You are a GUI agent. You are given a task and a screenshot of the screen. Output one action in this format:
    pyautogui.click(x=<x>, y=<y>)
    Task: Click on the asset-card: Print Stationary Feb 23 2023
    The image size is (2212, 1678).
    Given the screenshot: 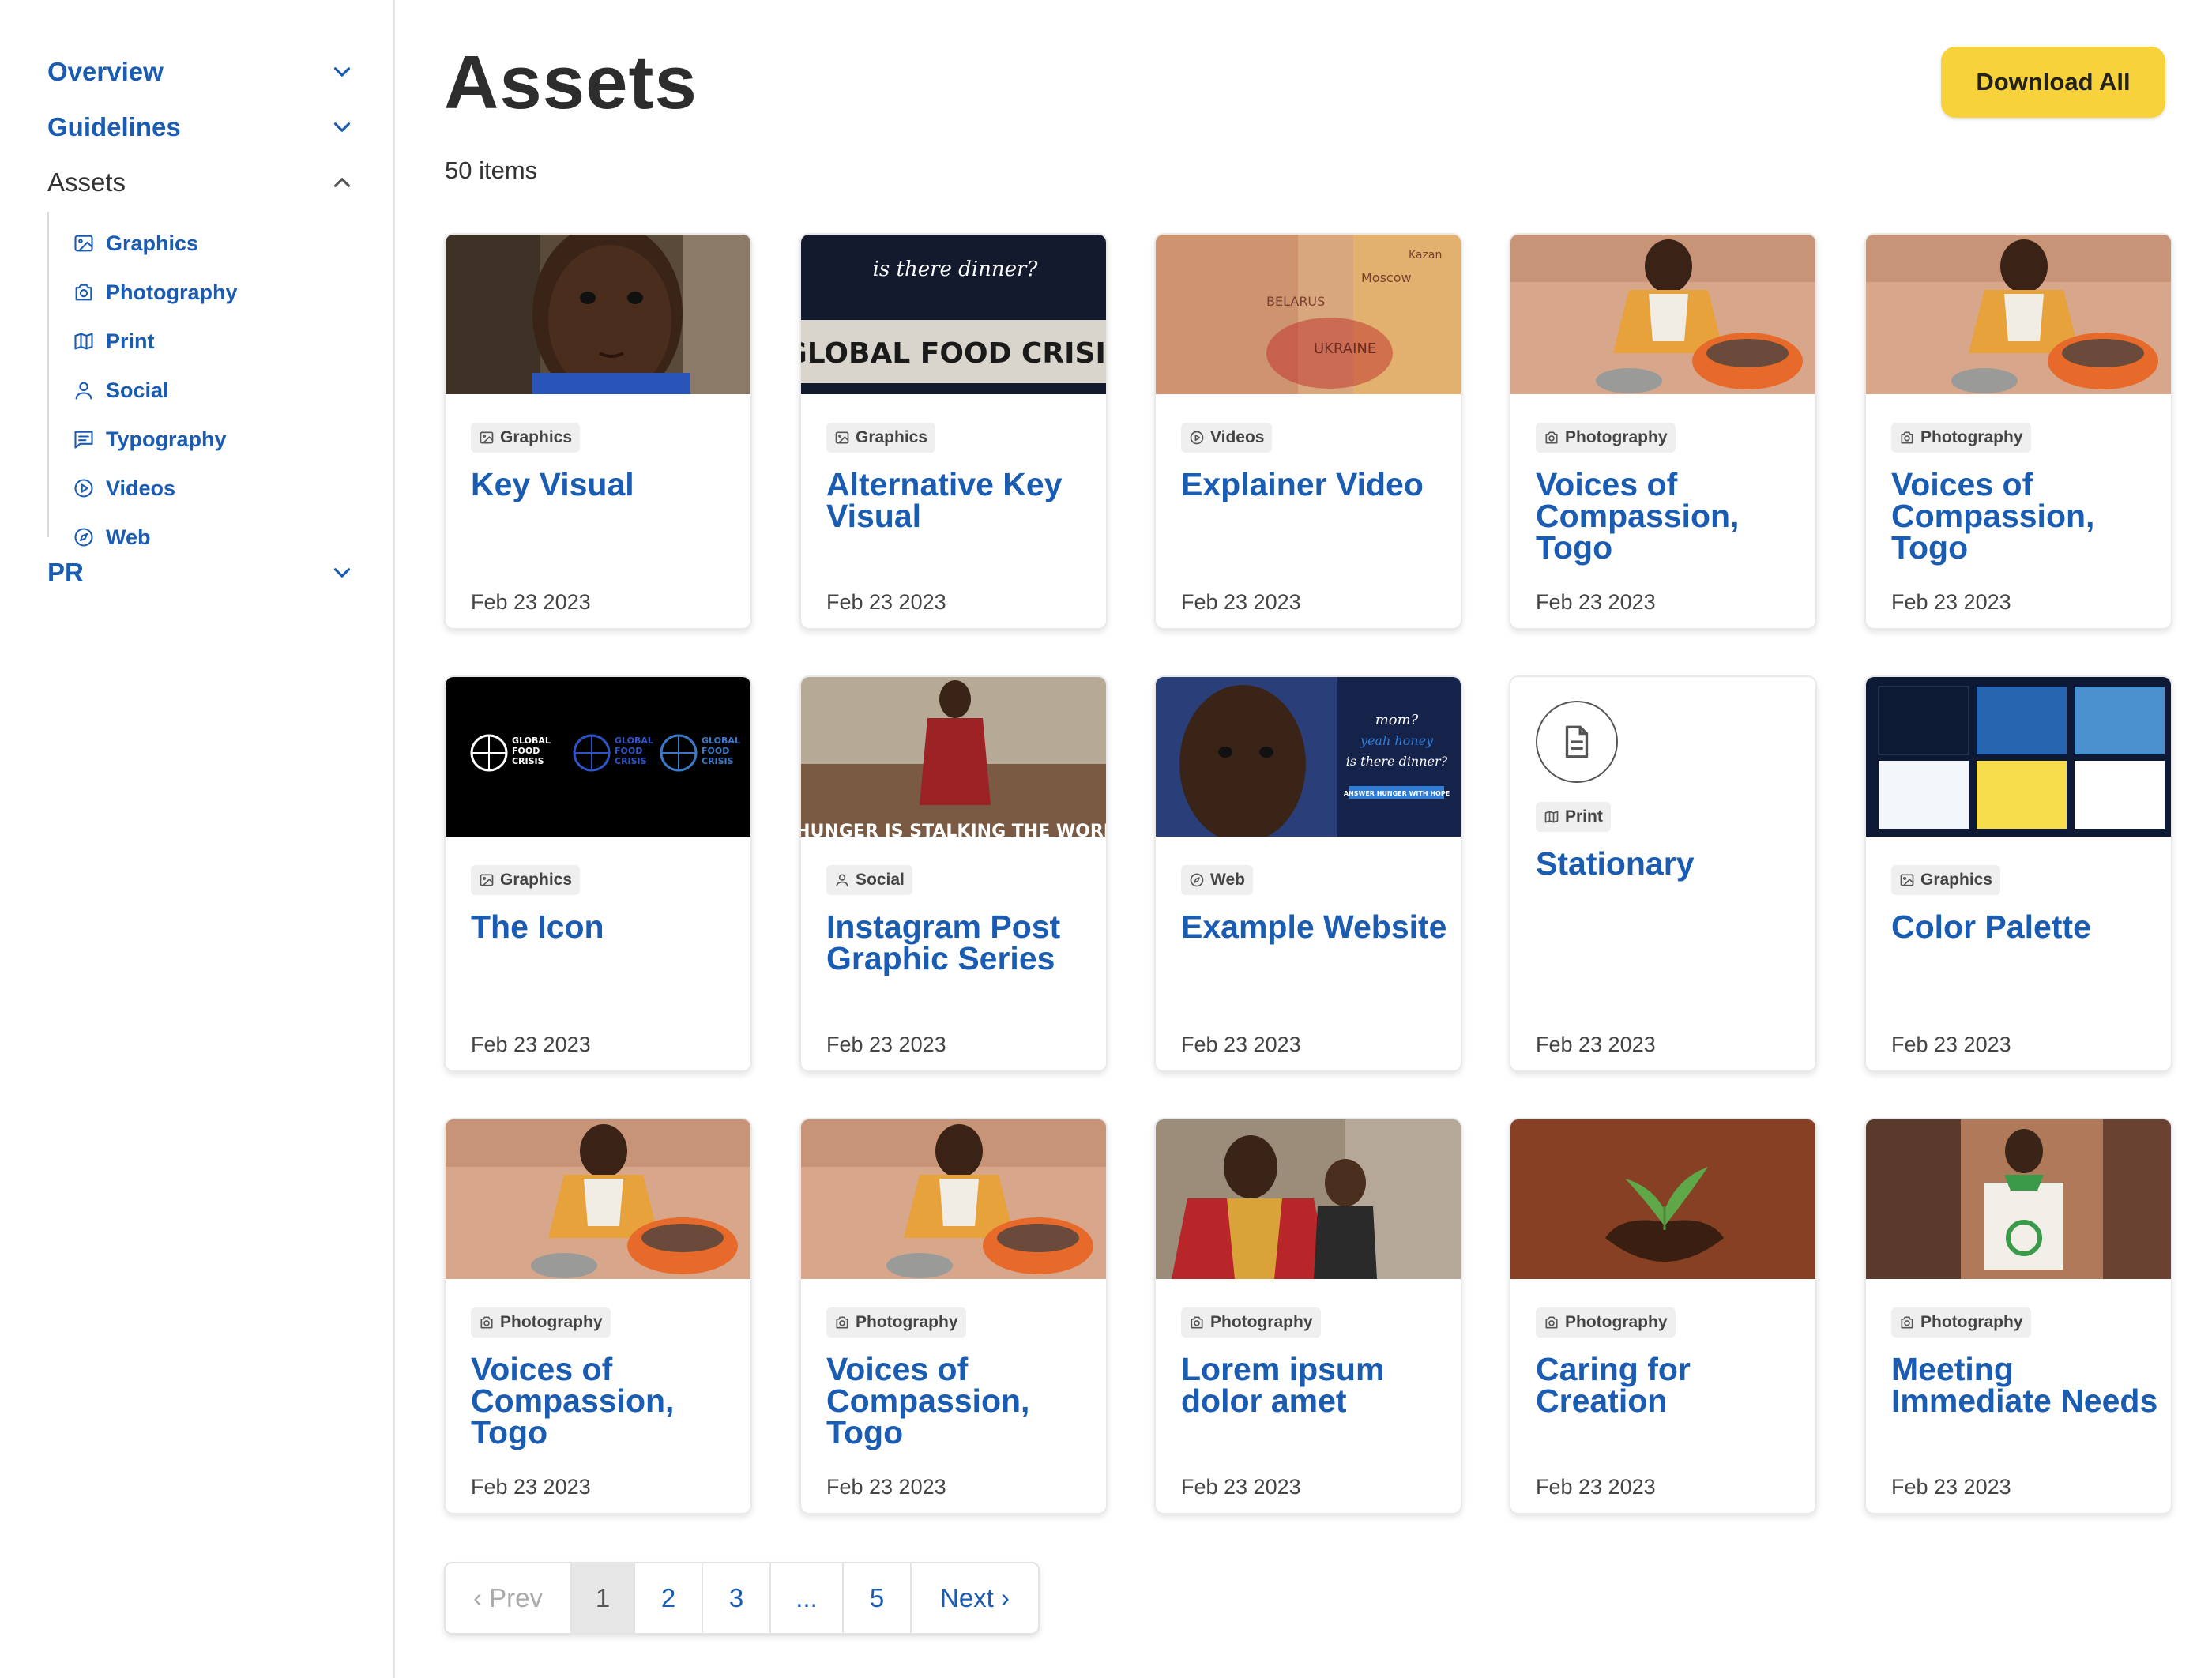 What is the action you would take?
    pyautogui.click(x=1663, y=873)
    